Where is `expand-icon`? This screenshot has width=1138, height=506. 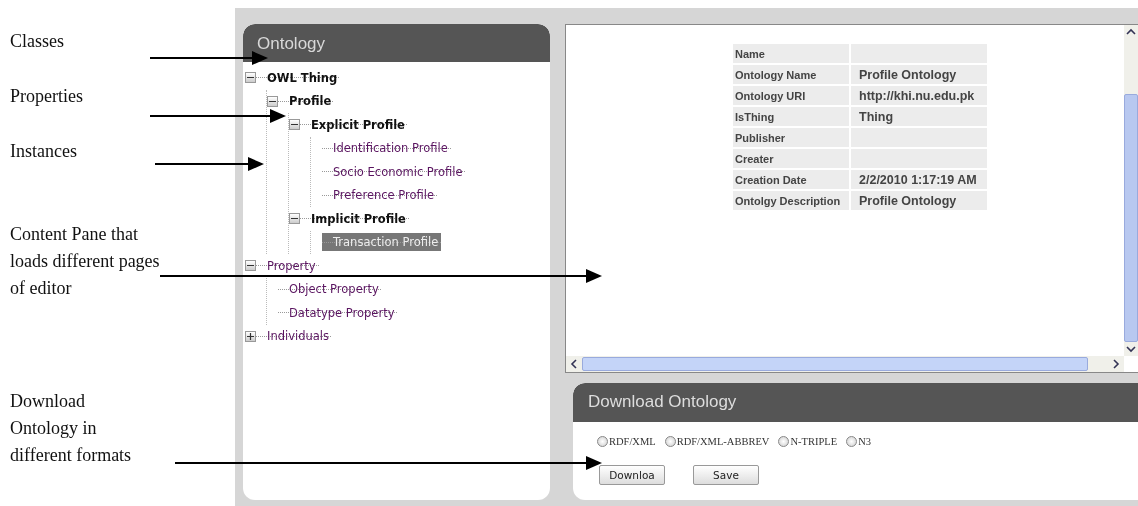 expand-icon is located at coordinates (250, 336).